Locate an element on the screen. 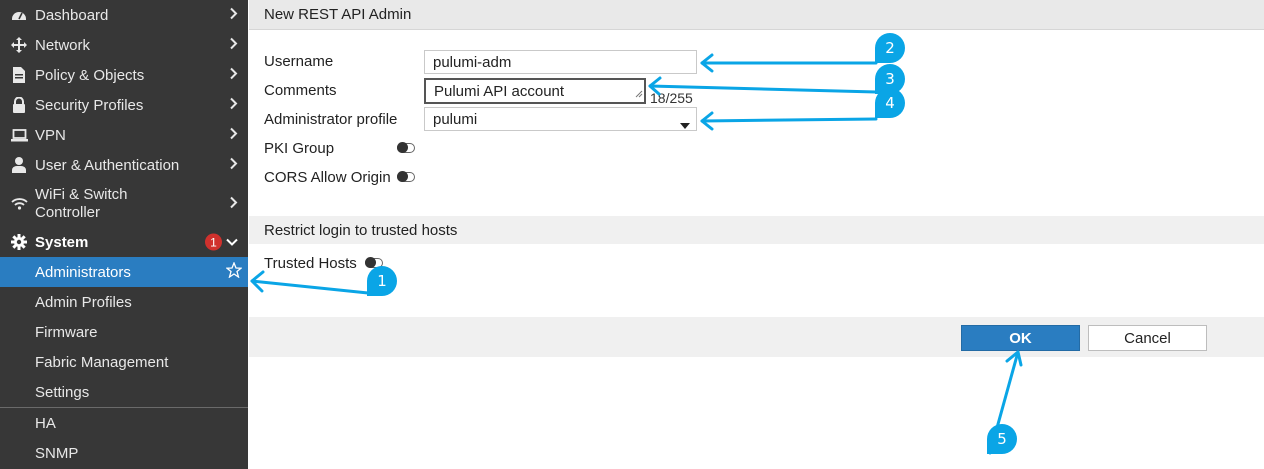  sidebar-item-wifi-switch-controller: WiFi & Switch Controller is located at coordinates (124, 203).